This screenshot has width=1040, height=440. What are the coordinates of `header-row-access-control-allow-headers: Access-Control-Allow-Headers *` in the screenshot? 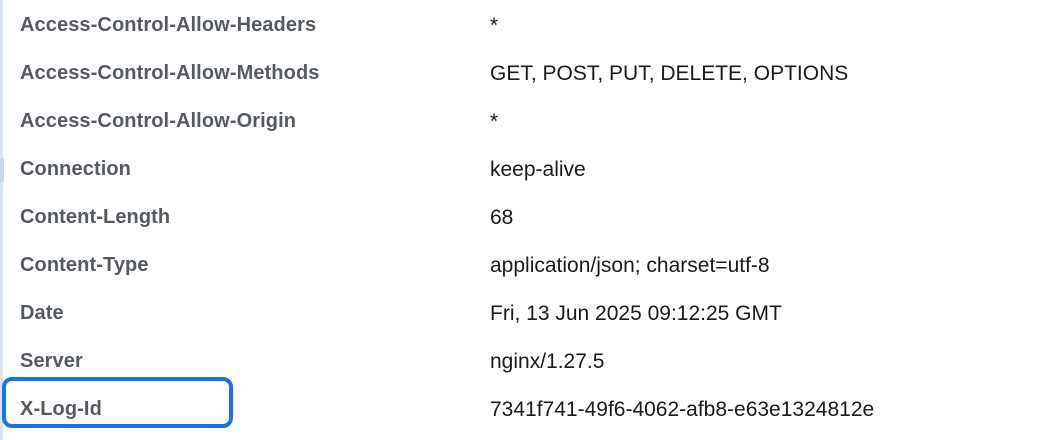 It's located at (520, 26).